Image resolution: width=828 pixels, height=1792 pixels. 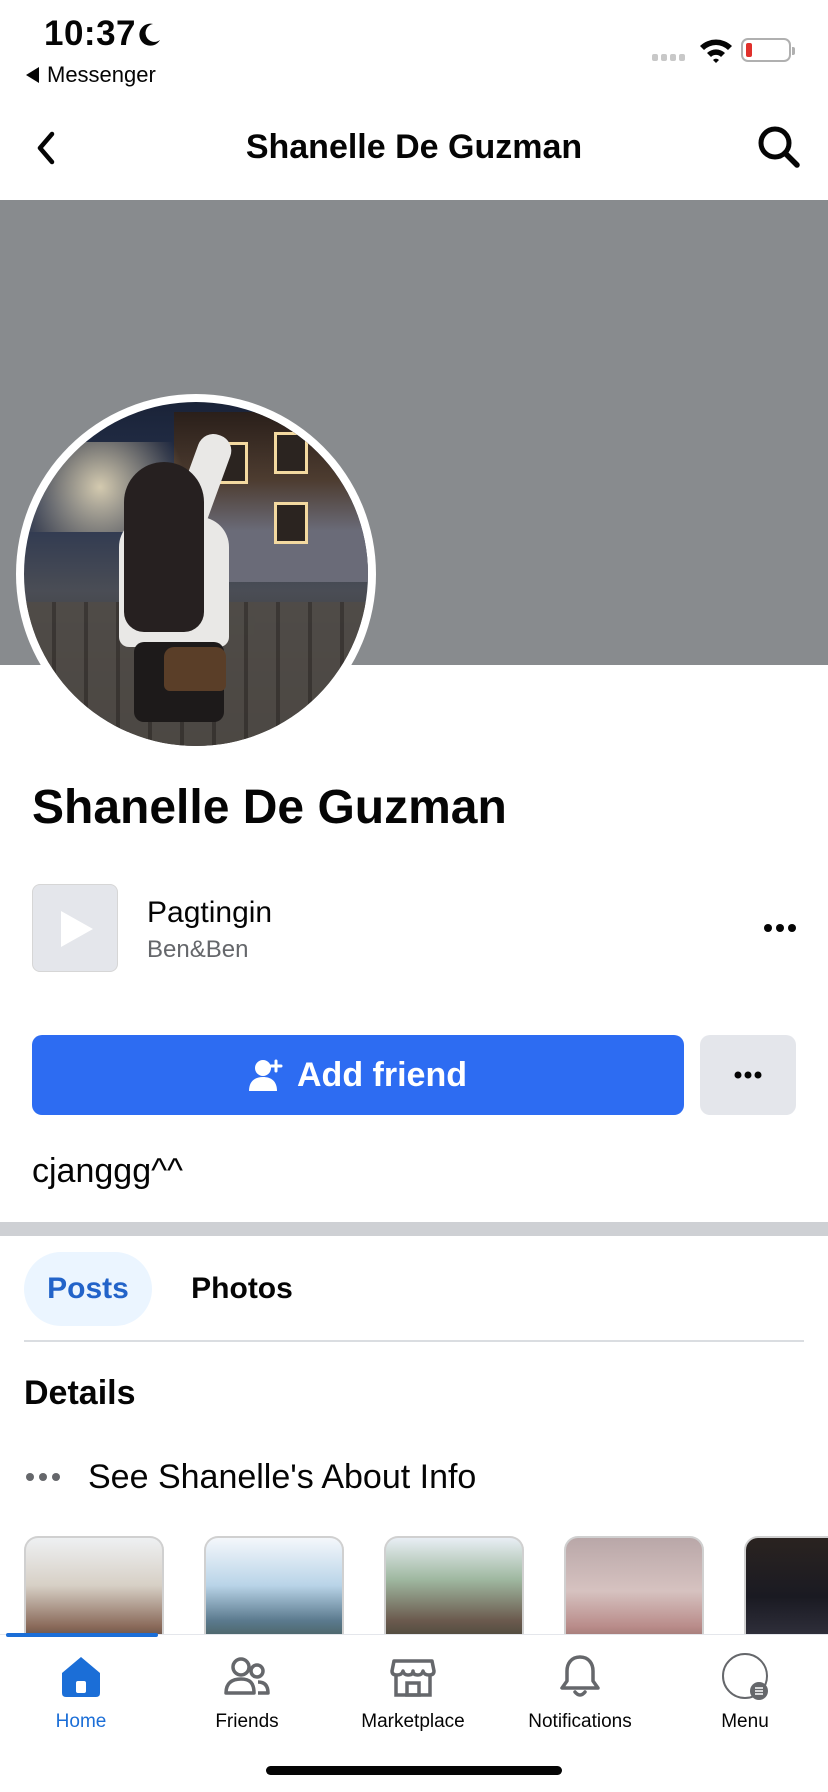 I want to click on back-to-messenger: Messenger, so click(x=91, y=75).